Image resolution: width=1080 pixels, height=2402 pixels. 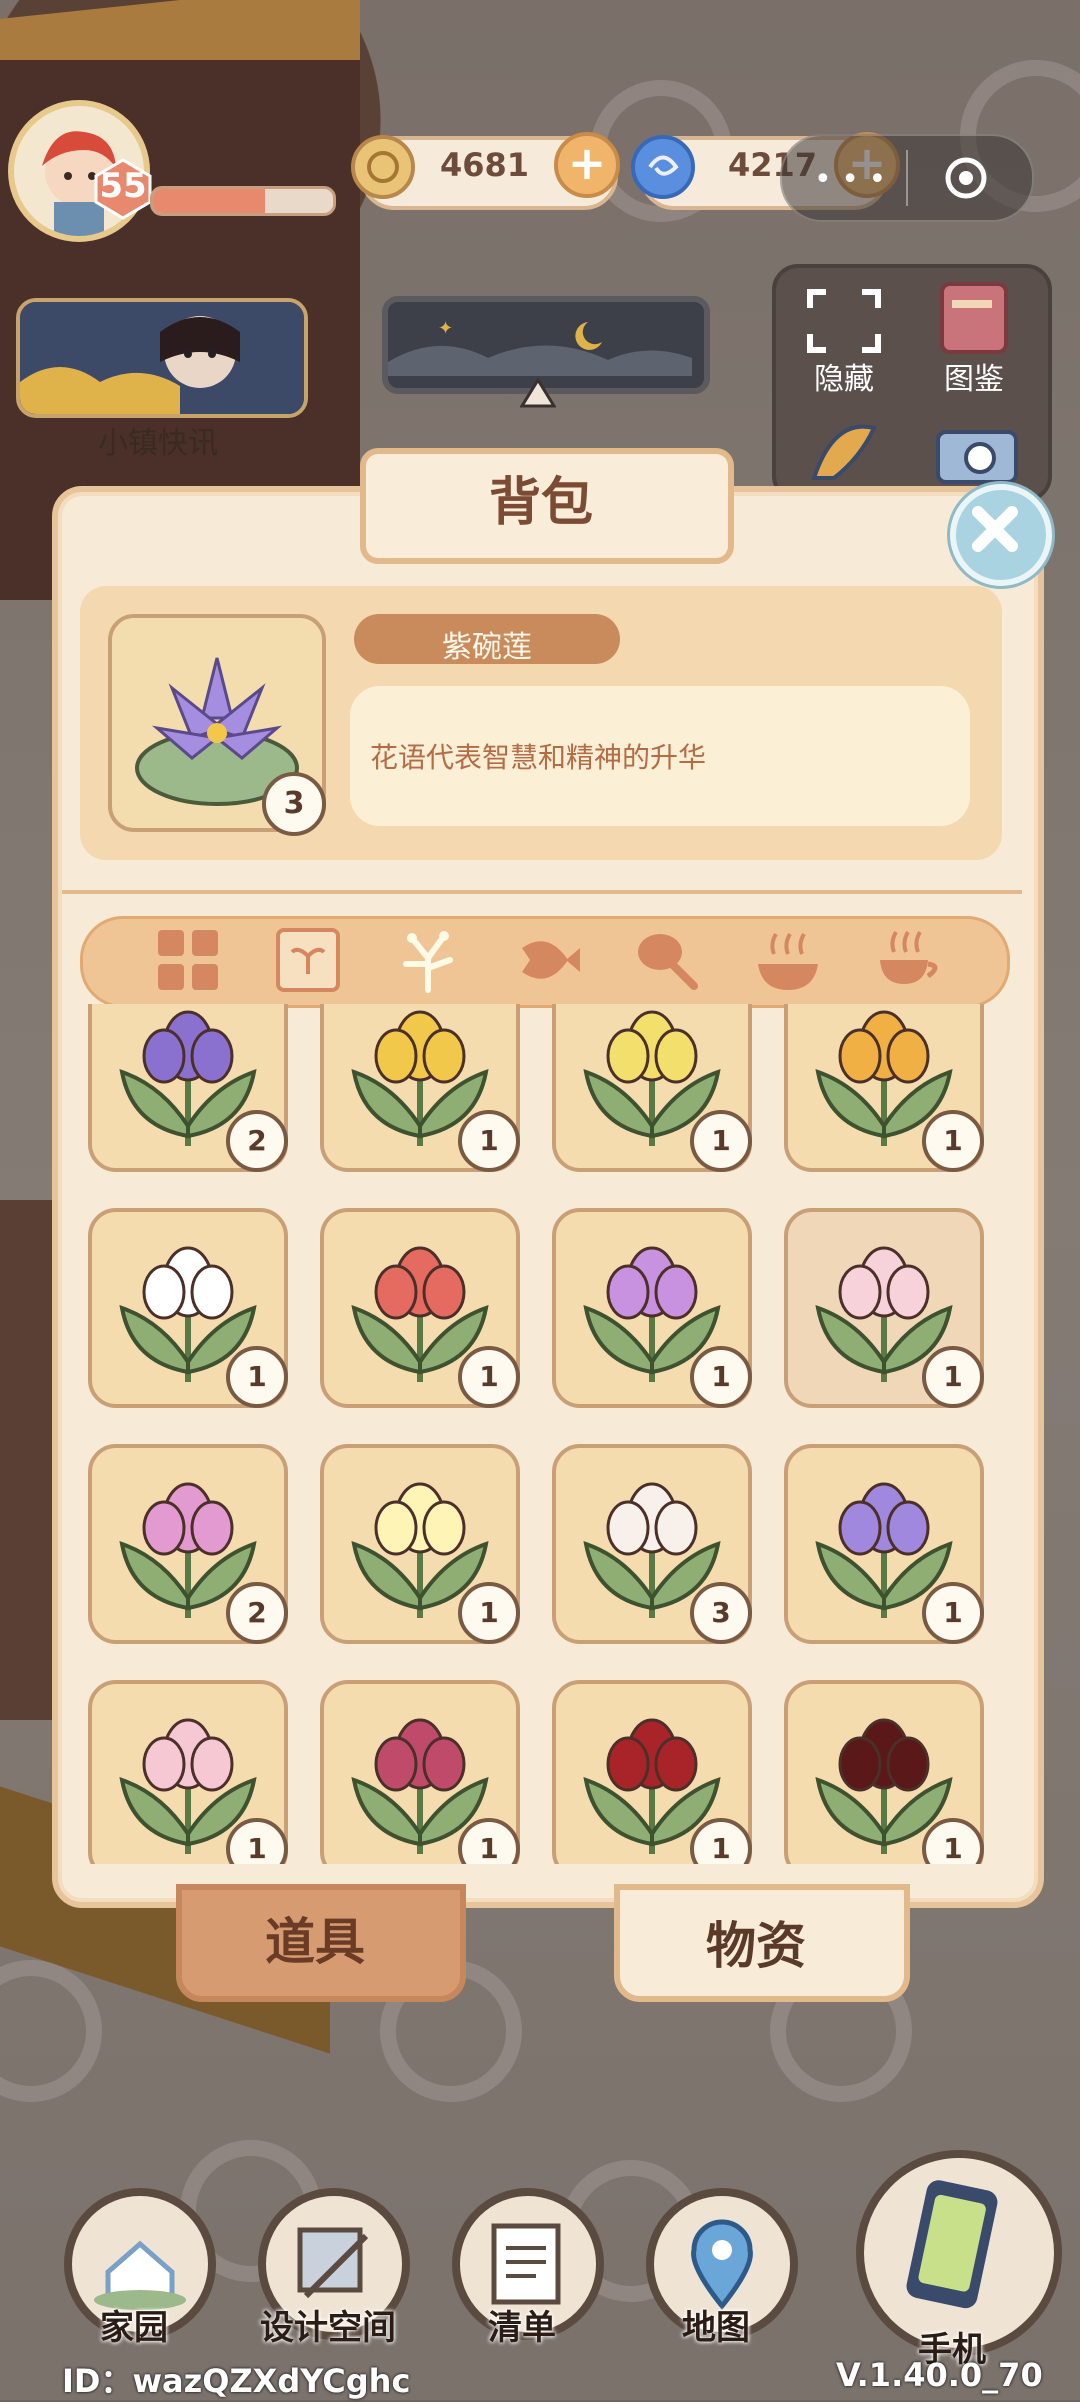 I want to click on item-slot-yellow-daffodil: 1, so click(x=420, y=1088).